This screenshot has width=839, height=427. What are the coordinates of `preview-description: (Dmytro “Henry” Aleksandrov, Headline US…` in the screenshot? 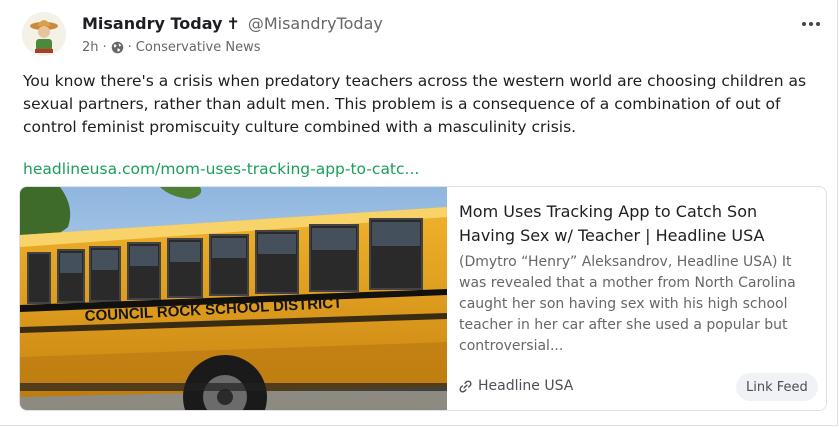 It's located at (627, 304).